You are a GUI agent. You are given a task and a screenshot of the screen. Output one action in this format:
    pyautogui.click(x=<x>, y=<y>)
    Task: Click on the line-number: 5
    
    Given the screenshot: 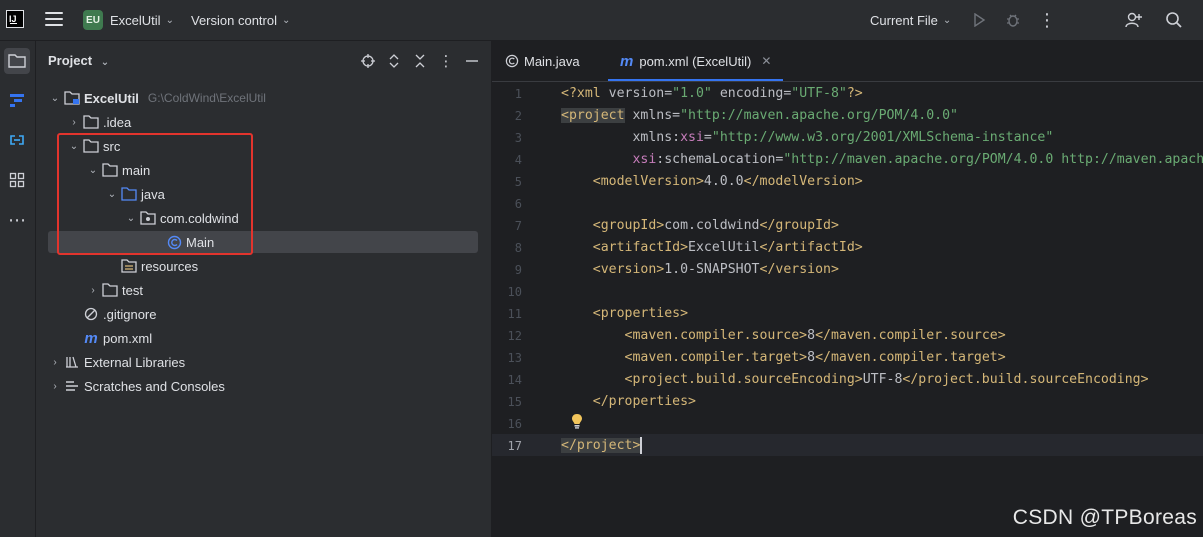 What is the action you would take?
    pyautogui.click(x=518, y=182)
    